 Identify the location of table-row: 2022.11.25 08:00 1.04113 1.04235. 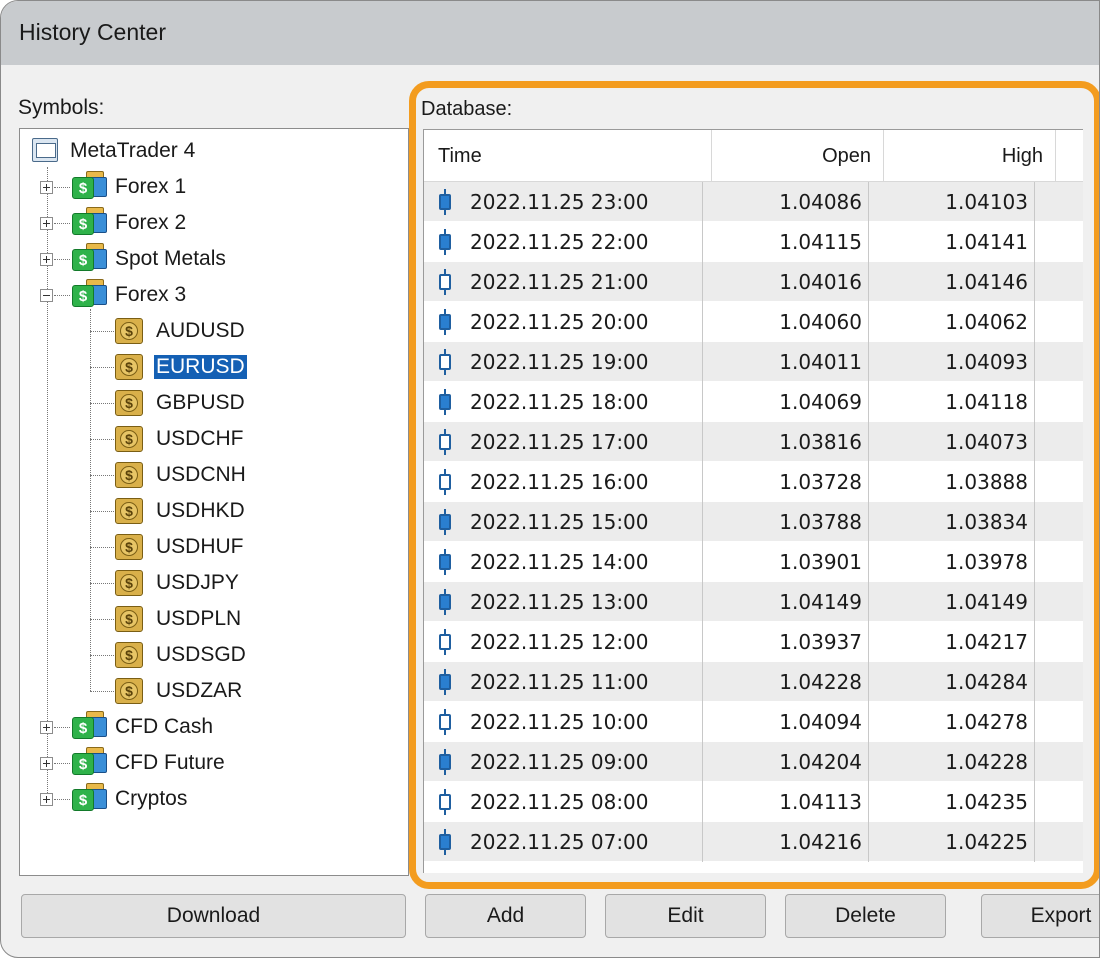
(753, 802).